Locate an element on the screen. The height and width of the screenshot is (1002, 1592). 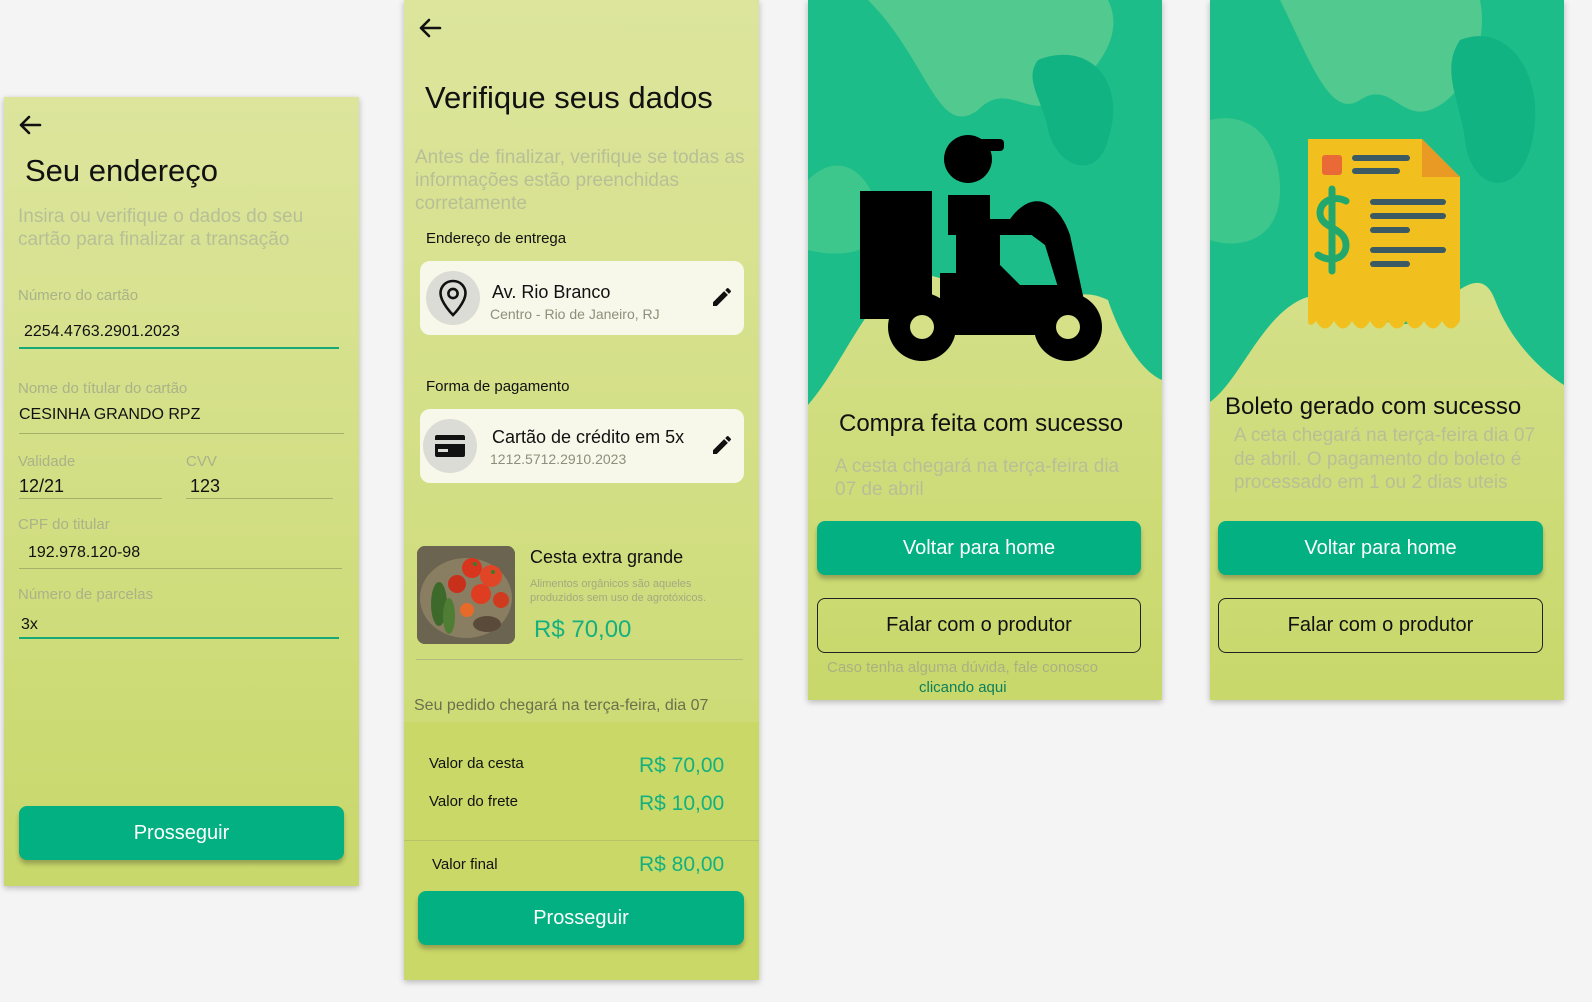
installments-underline is located at coordinates (179, 638).